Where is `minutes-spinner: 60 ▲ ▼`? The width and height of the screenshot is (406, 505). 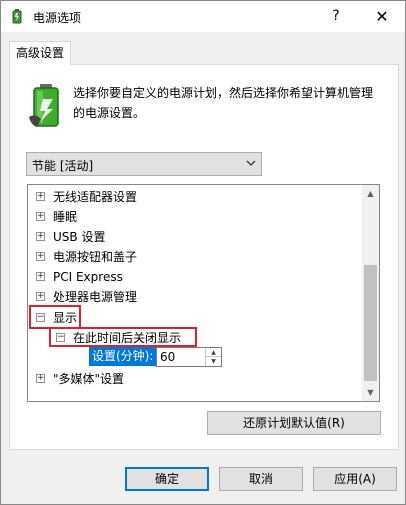
minutes-spinner: 60 ▲ ▼ is located at coordinates (189, 357).